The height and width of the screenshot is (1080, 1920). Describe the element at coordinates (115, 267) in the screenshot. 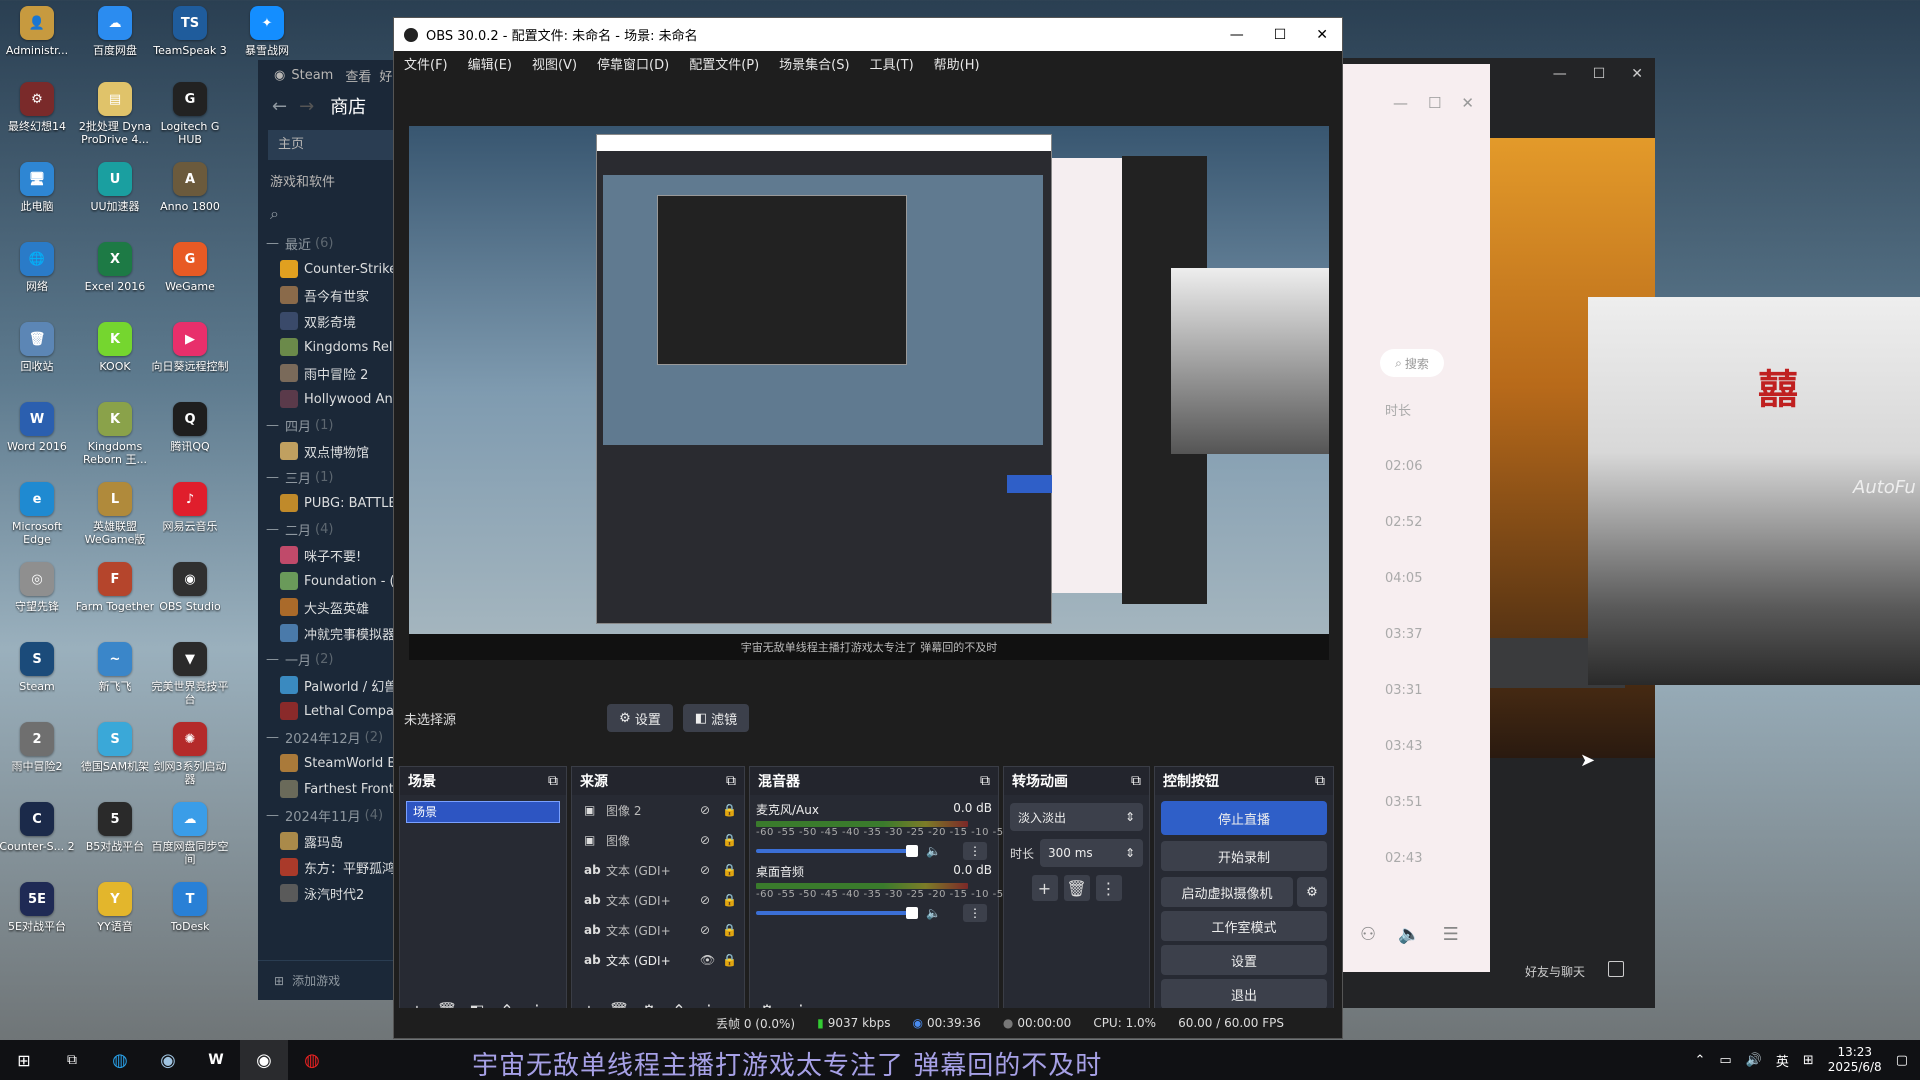

I see `desktop-icon: X Excel 2016` at that location.